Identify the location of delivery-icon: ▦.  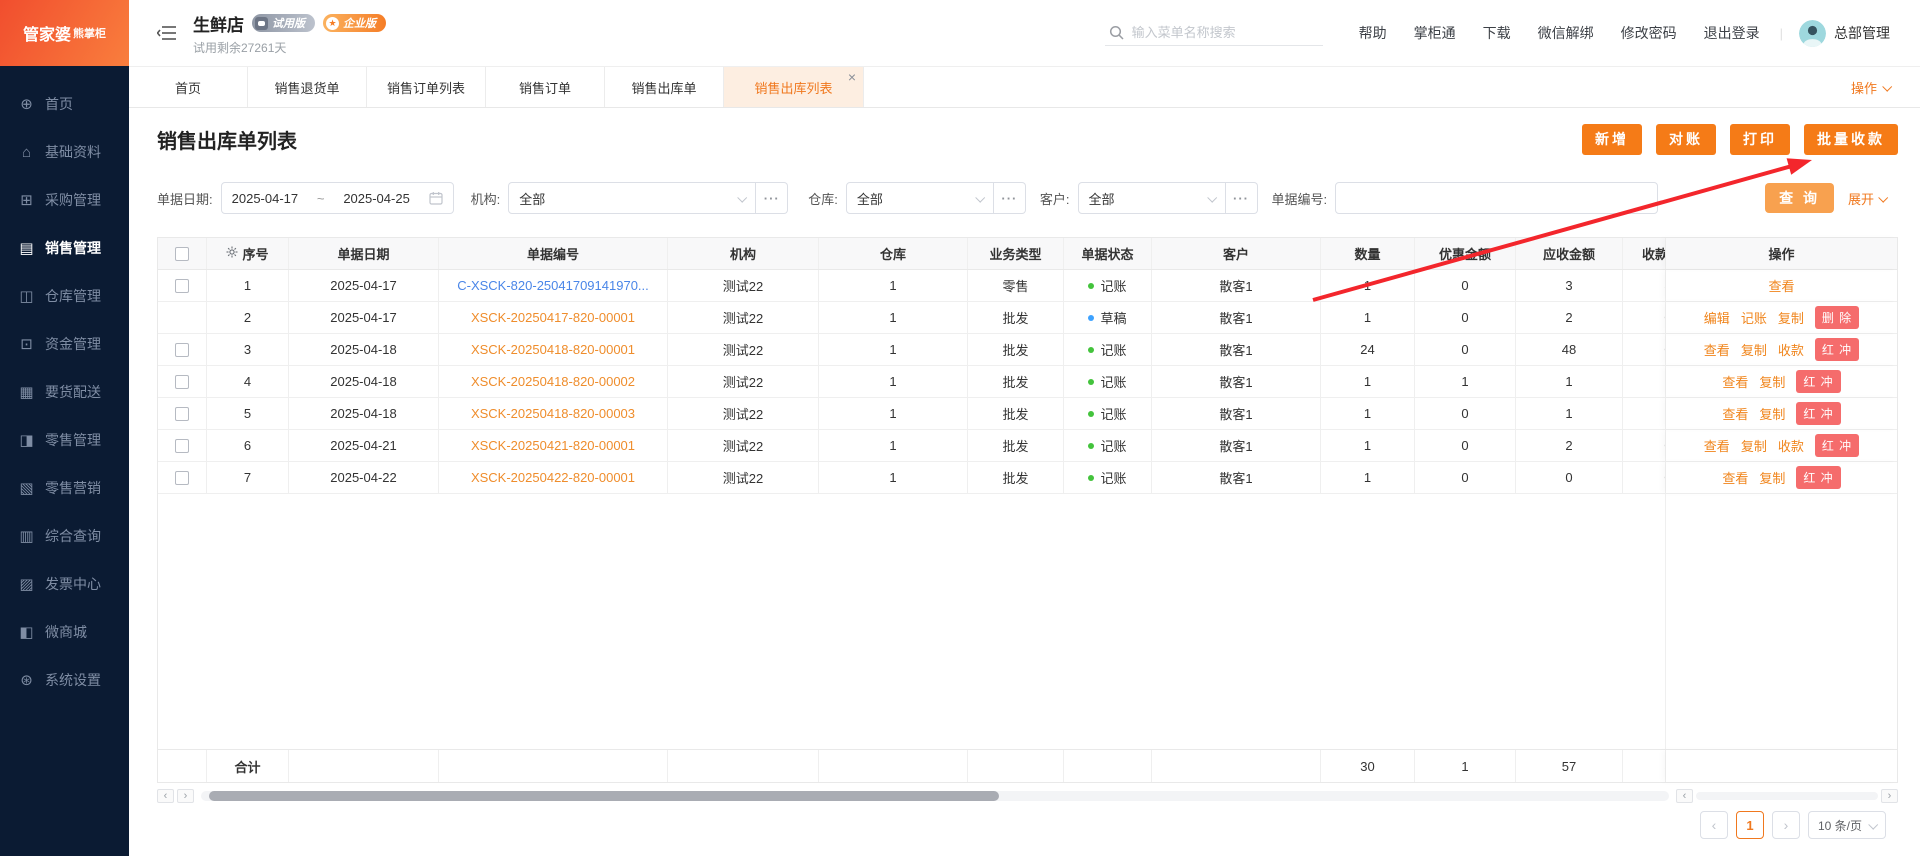
(26, 392).